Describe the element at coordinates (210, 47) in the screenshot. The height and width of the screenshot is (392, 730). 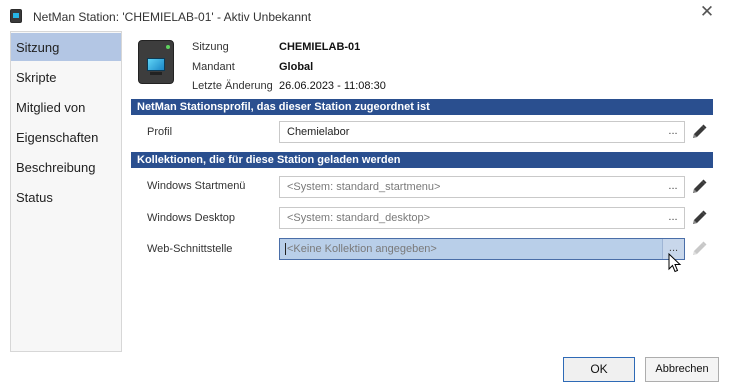
I see `session-label: Sitzung` at that location.